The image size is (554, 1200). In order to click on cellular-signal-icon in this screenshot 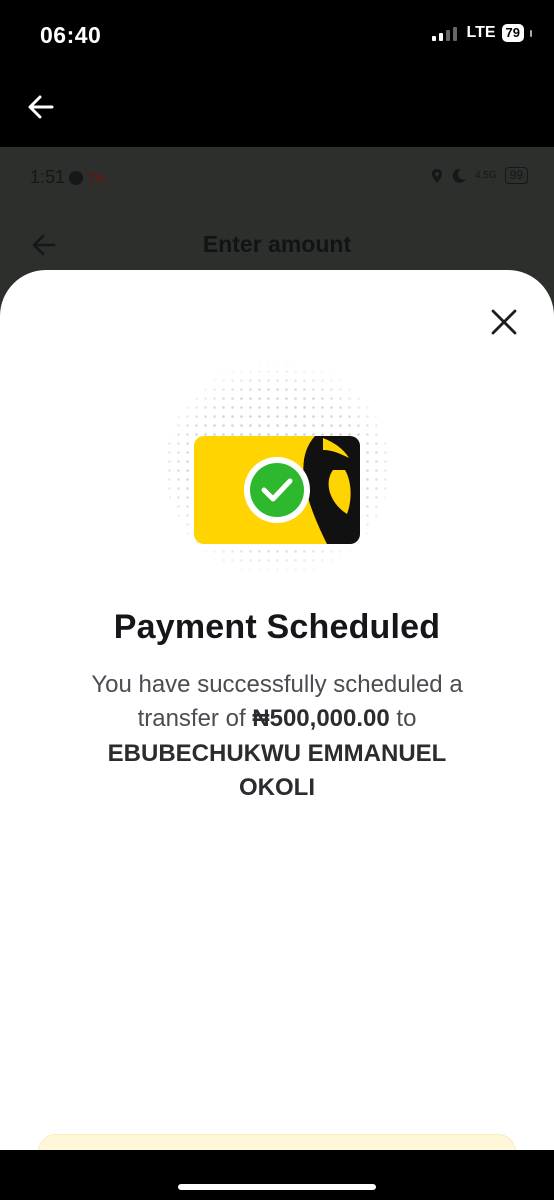, I will do `click(444, 33)`.